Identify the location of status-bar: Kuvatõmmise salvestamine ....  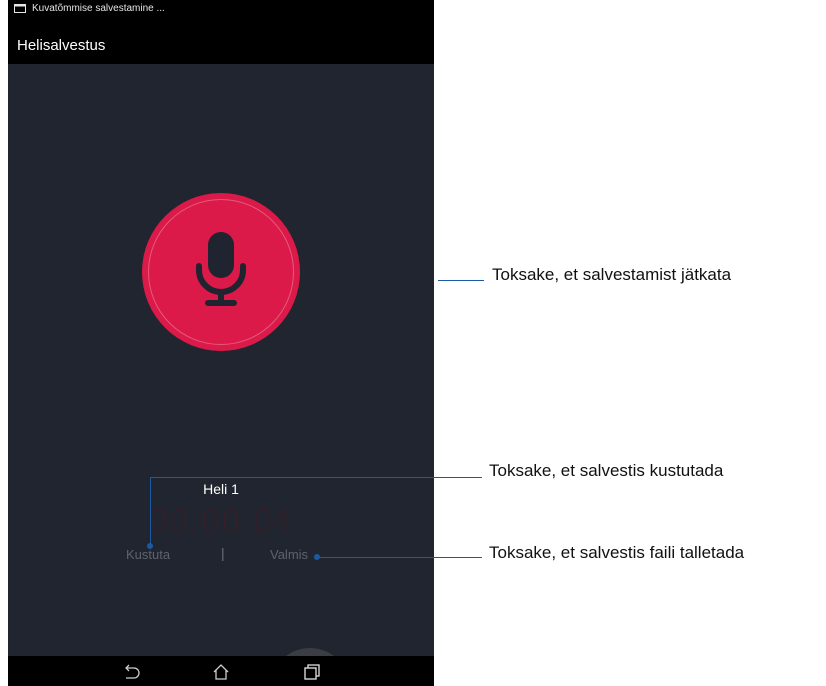
(221, 9).